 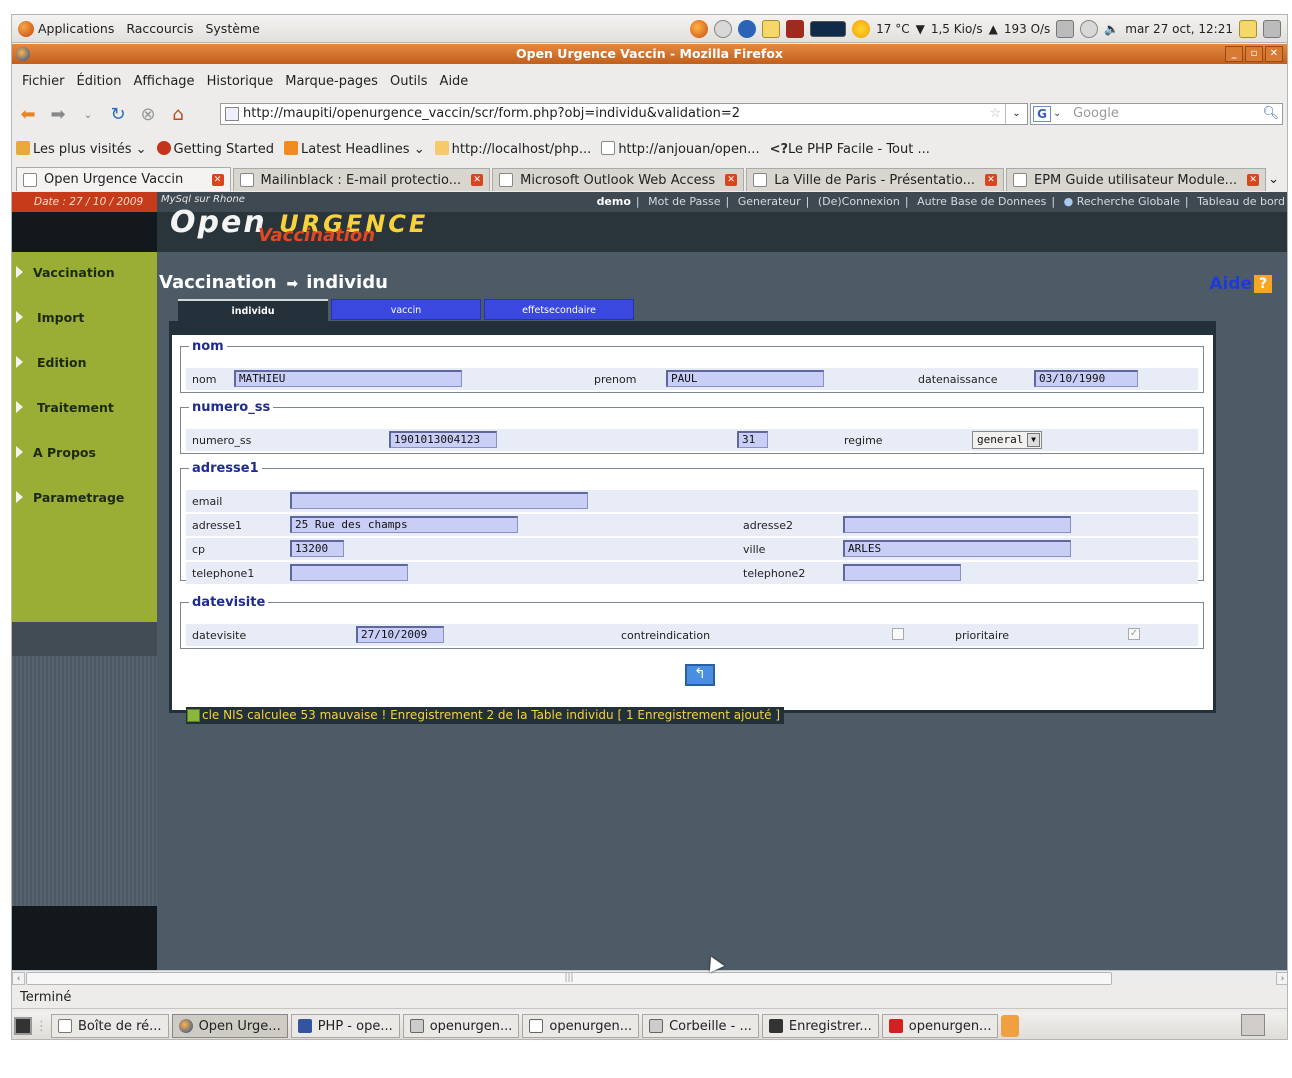 I want to click on volume-icon: 🔈, so click(x=1111, y=29).